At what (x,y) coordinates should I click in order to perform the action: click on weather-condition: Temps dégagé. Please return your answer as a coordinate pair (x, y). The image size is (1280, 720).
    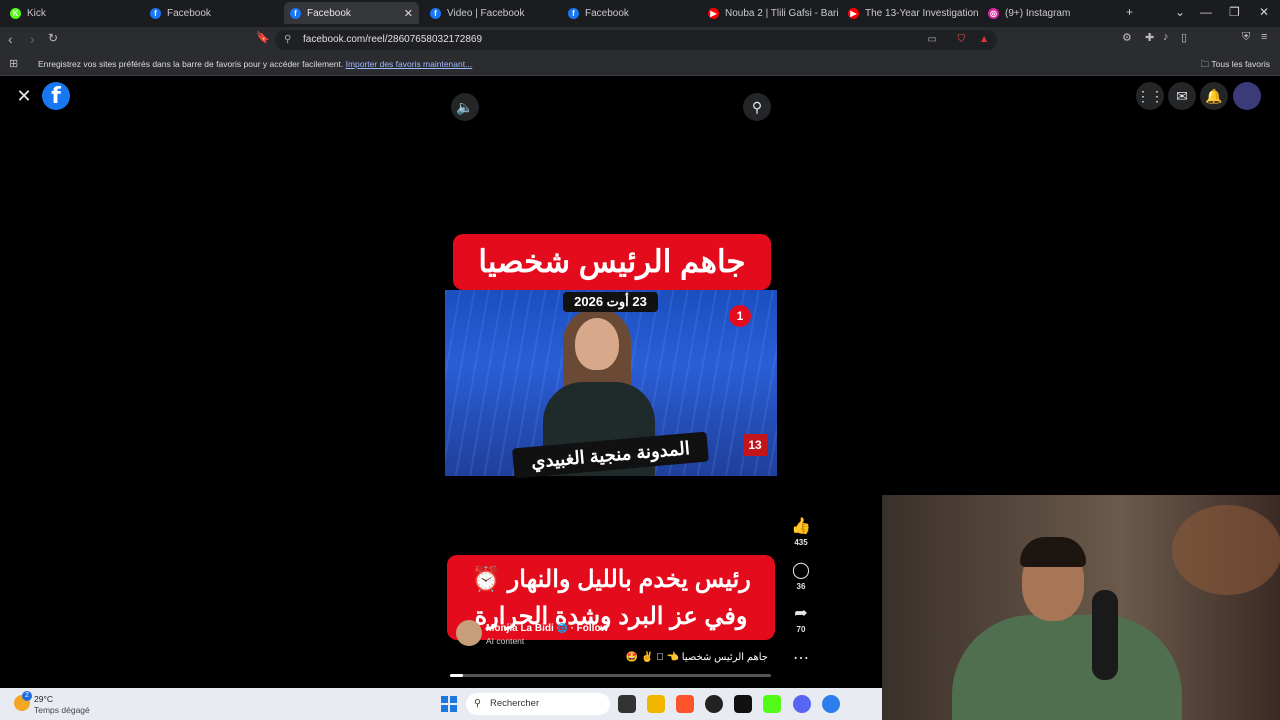
    Looking at the image, I should click on (62, 710).